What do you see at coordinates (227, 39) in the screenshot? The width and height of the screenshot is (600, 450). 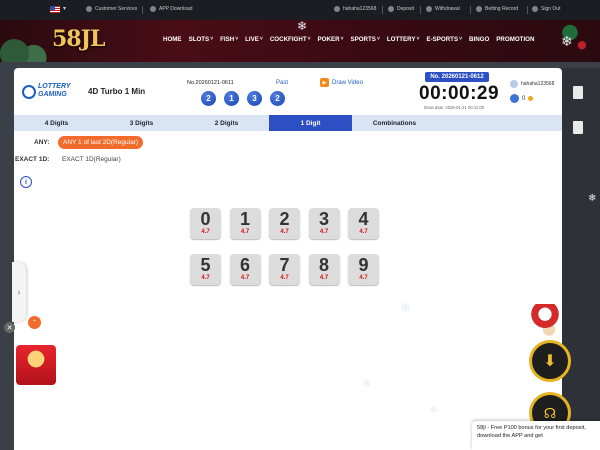 I see `nav-item-fish: FISH` at bounding box center [227, 39].